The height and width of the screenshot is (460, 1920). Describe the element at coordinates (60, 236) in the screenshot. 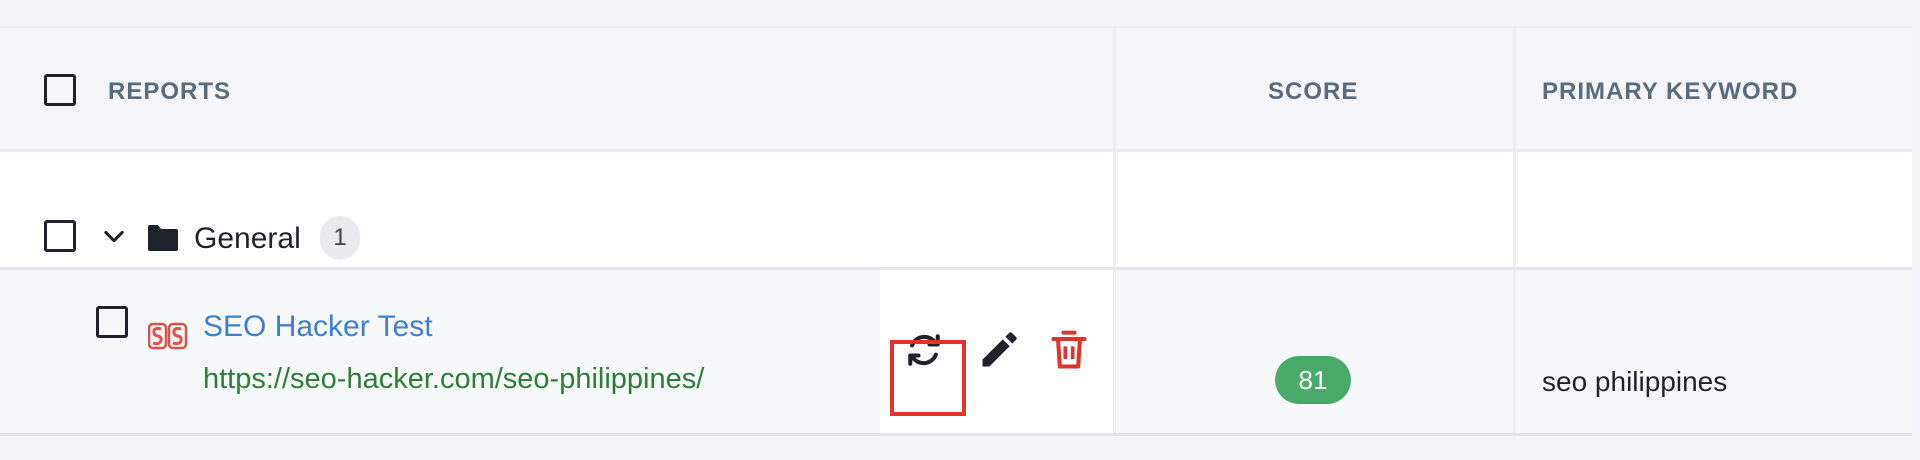

I see `group-checkbox` at that location.